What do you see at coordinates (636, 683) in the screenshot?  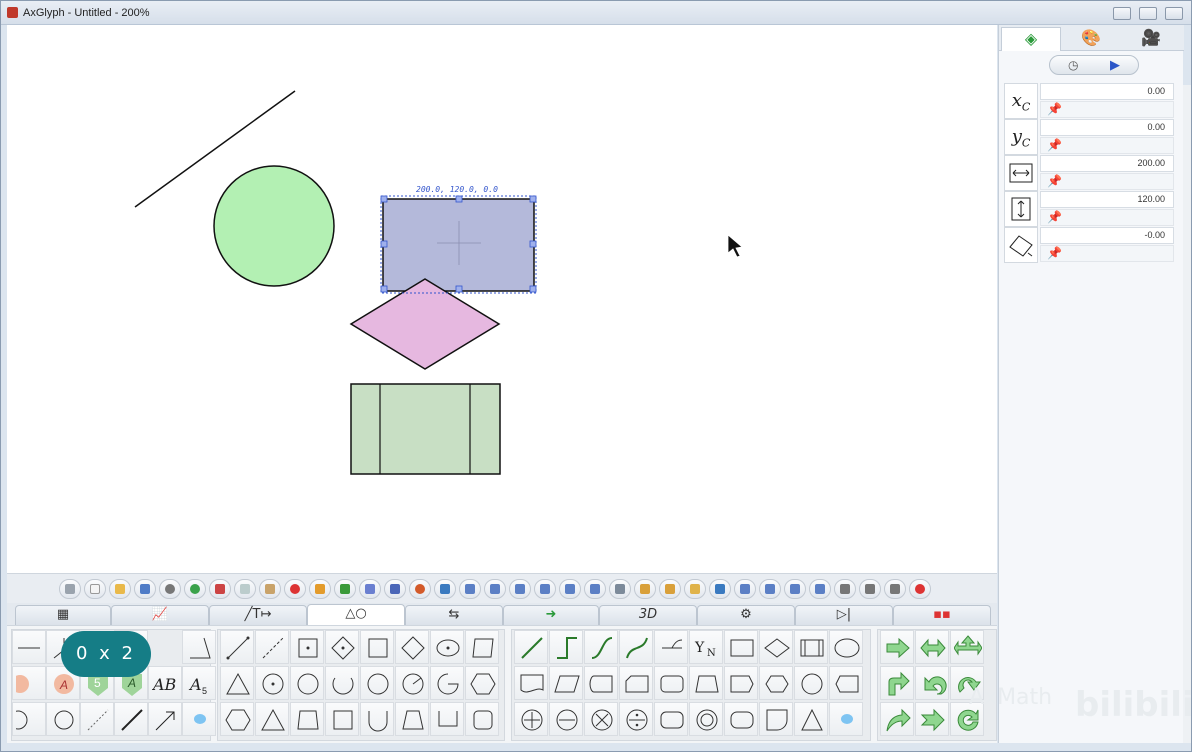 I see `card-tool` at bounding box center [636, 683].